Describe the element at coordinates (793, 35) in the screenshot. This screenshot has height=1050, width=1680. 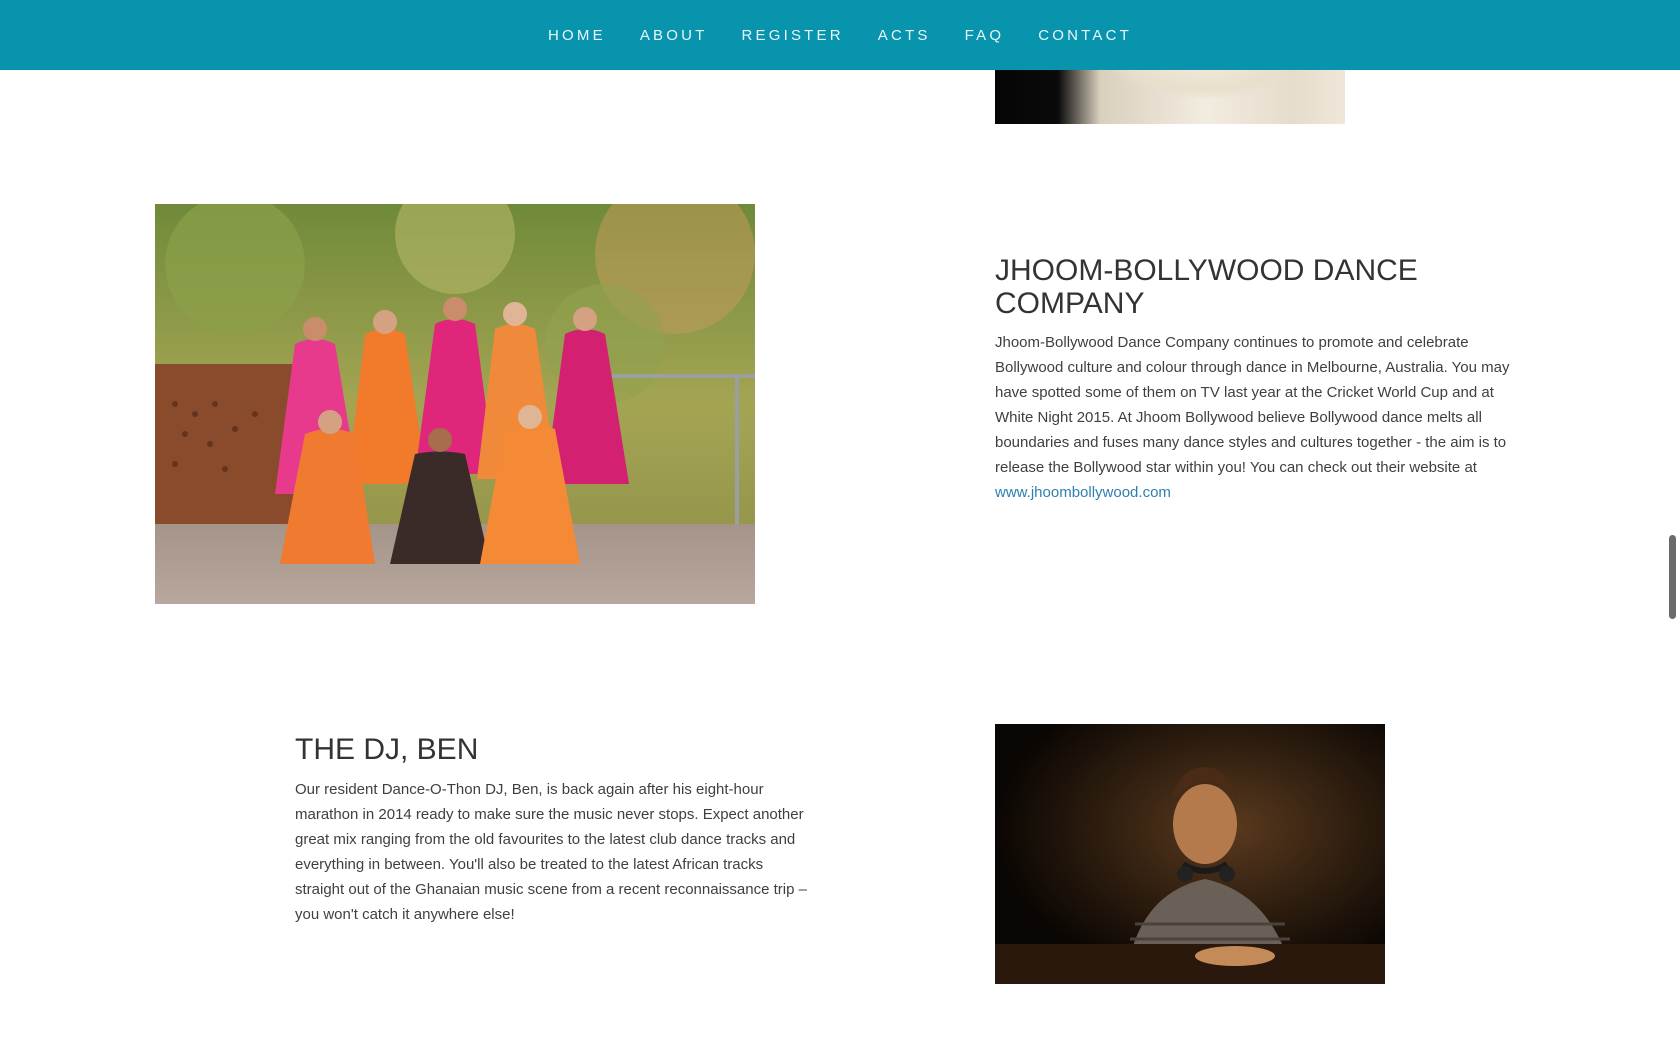
I see `nav-item-register: REGISTER` at that location.